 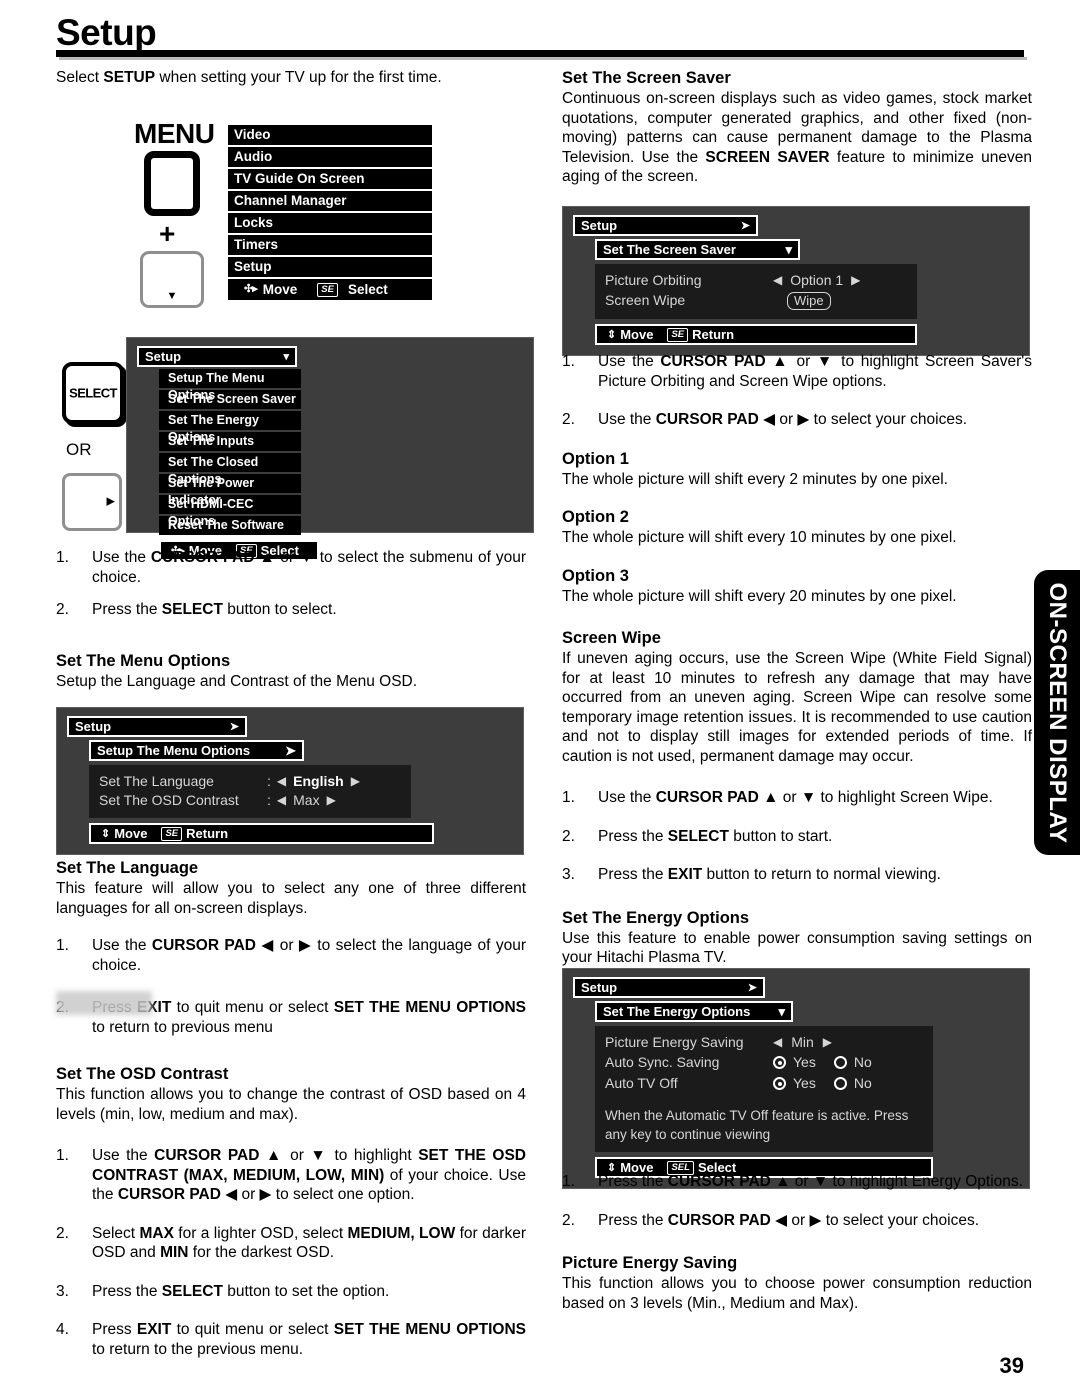 I want to click on osd-subheader: Setup The Menu Options ➤, so click(x=196, y=750).